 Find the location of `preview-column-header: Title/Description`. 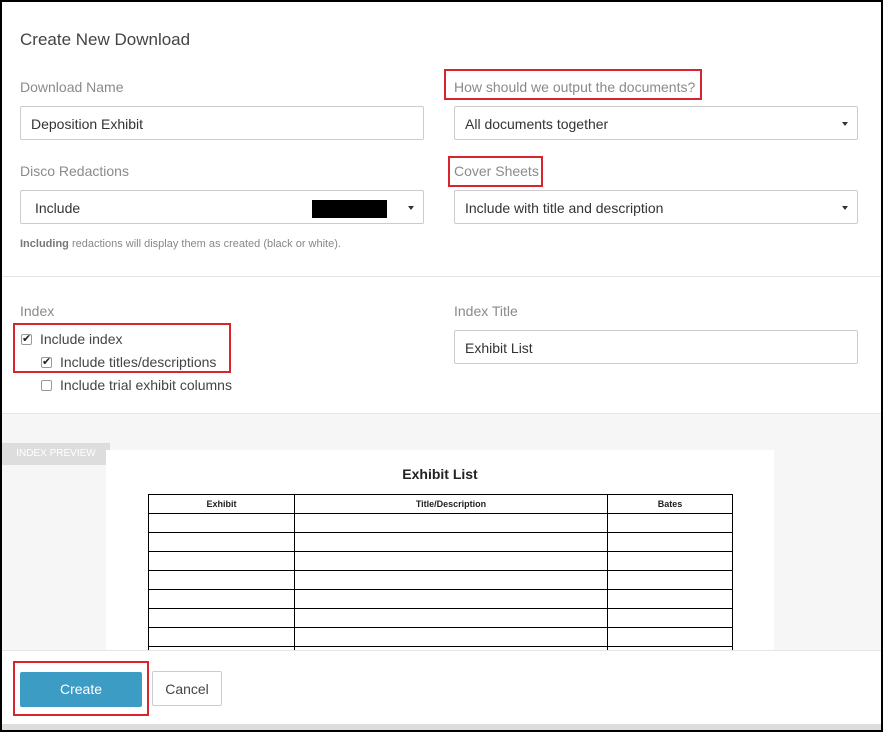

preview-column-header: Title/Description is located at coordinates (451, 504).